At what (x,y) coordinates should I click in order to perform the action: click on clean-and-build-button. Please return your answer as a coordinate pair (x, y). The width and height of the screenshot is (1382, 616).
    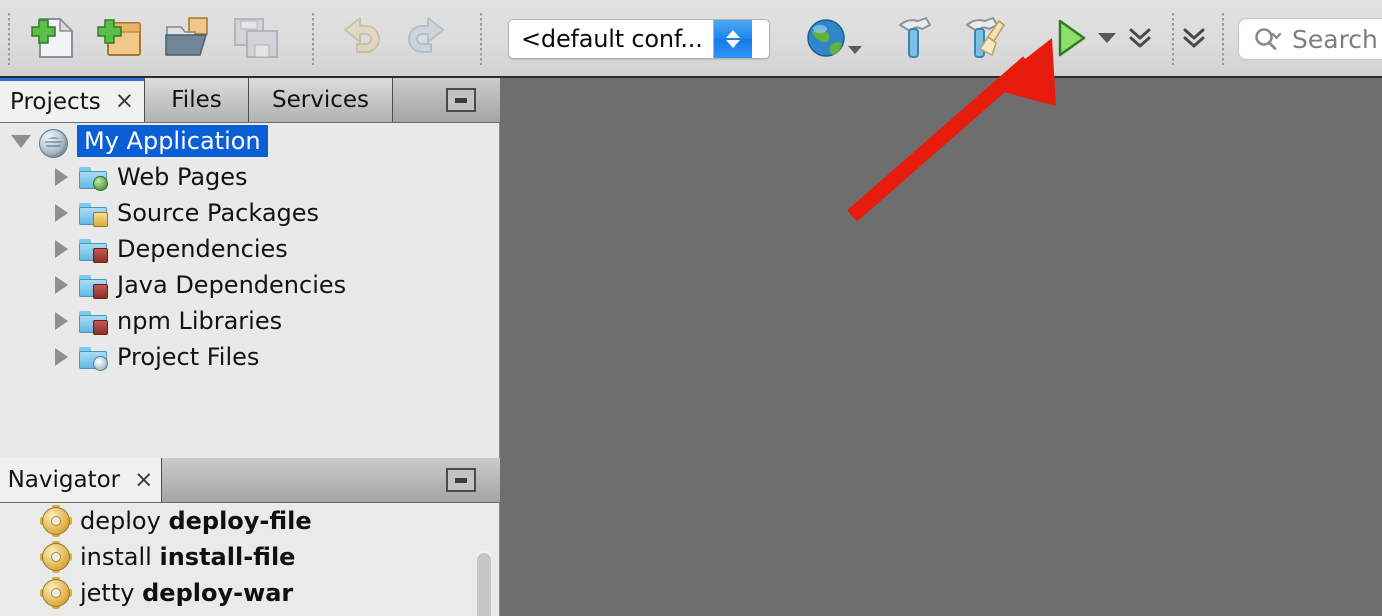
    Looking at the image, I should click on (989, 38).